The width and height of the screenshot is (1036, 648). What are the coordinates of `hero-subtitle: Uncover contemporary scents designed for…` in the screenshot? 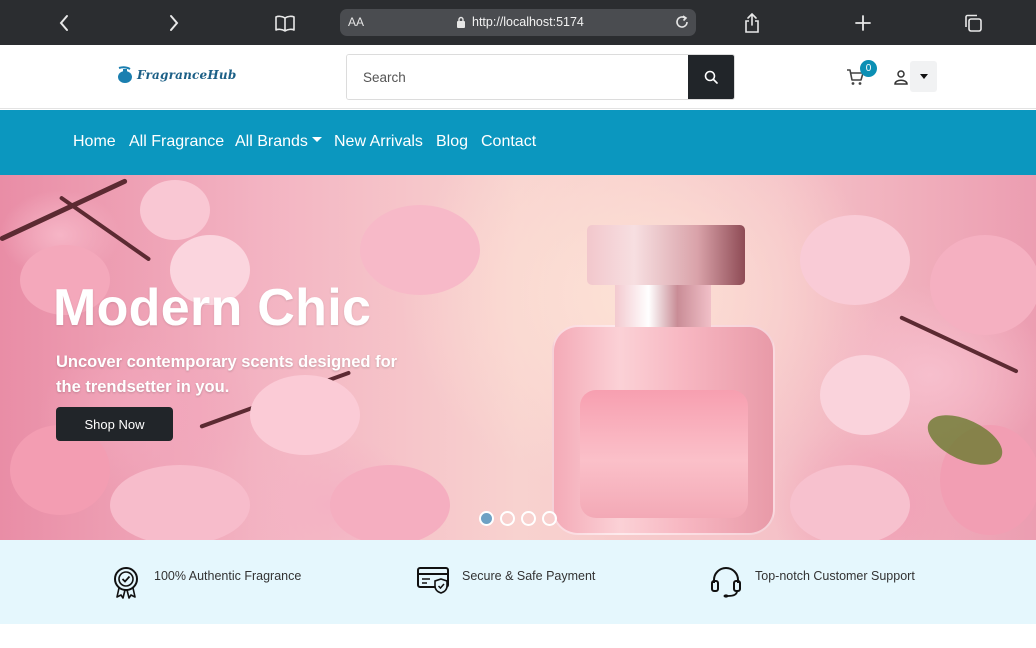 It's located at (227, 374).